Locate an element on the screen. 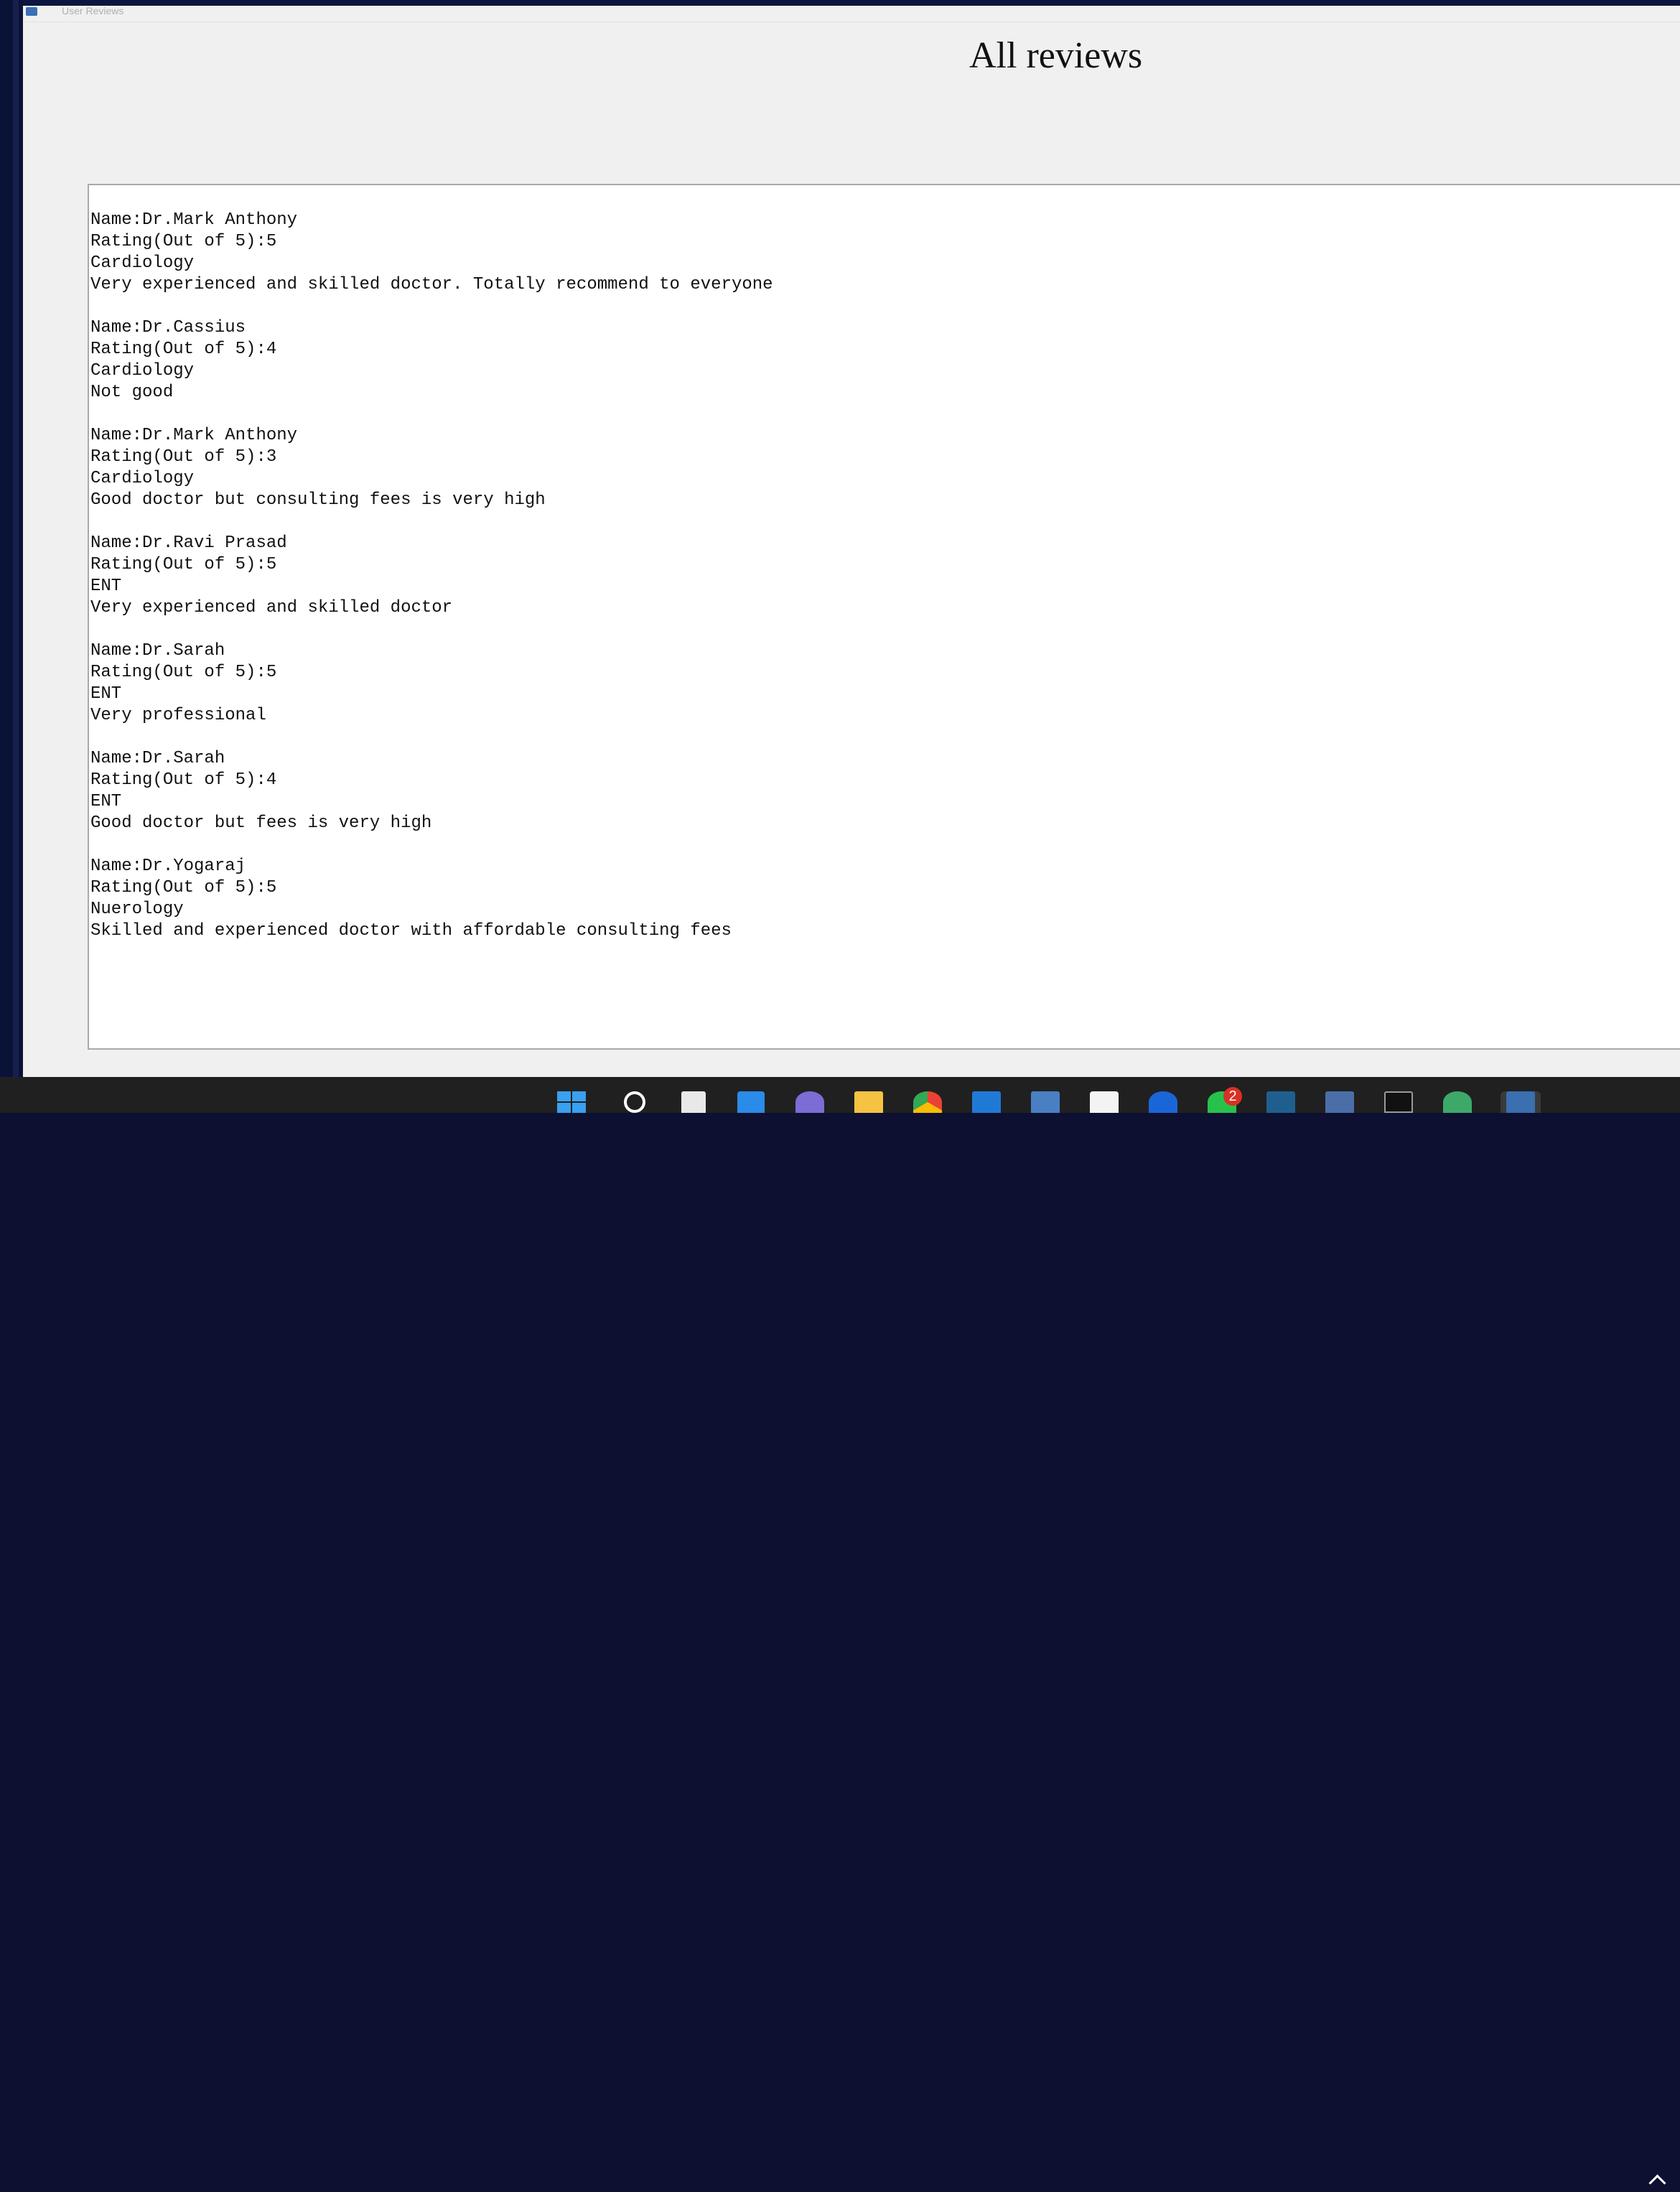 This screenshot has width=1680, height=2192. chrome-icon is located at coordinates (927, 1102).